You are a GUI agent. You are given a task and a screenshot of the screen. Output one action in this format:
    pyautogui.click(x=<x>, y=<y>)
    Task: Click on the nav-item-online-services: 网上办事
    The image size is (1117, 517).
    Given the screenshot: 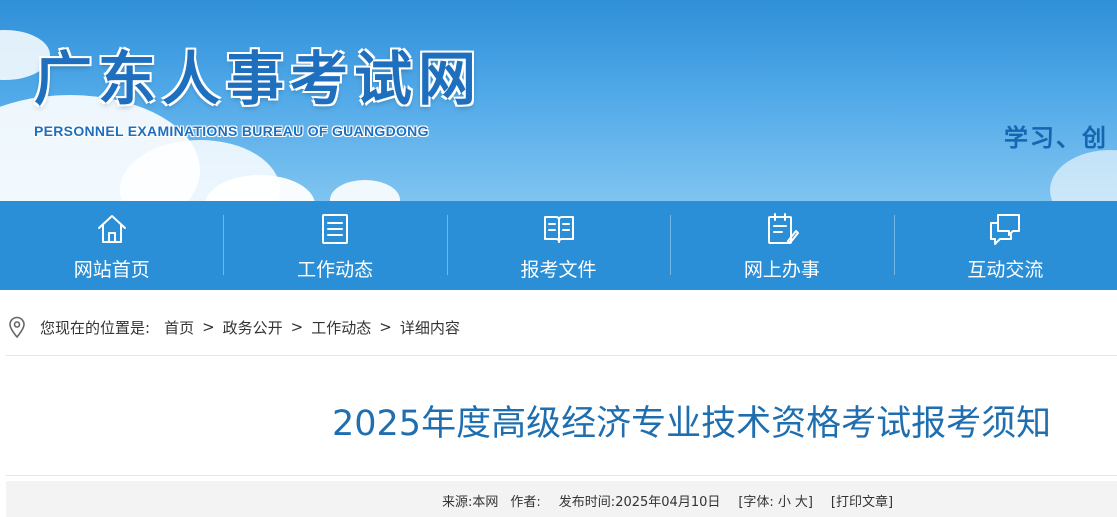 What is the action you would take?
    pyautogui.click(x=781, y=245)
    